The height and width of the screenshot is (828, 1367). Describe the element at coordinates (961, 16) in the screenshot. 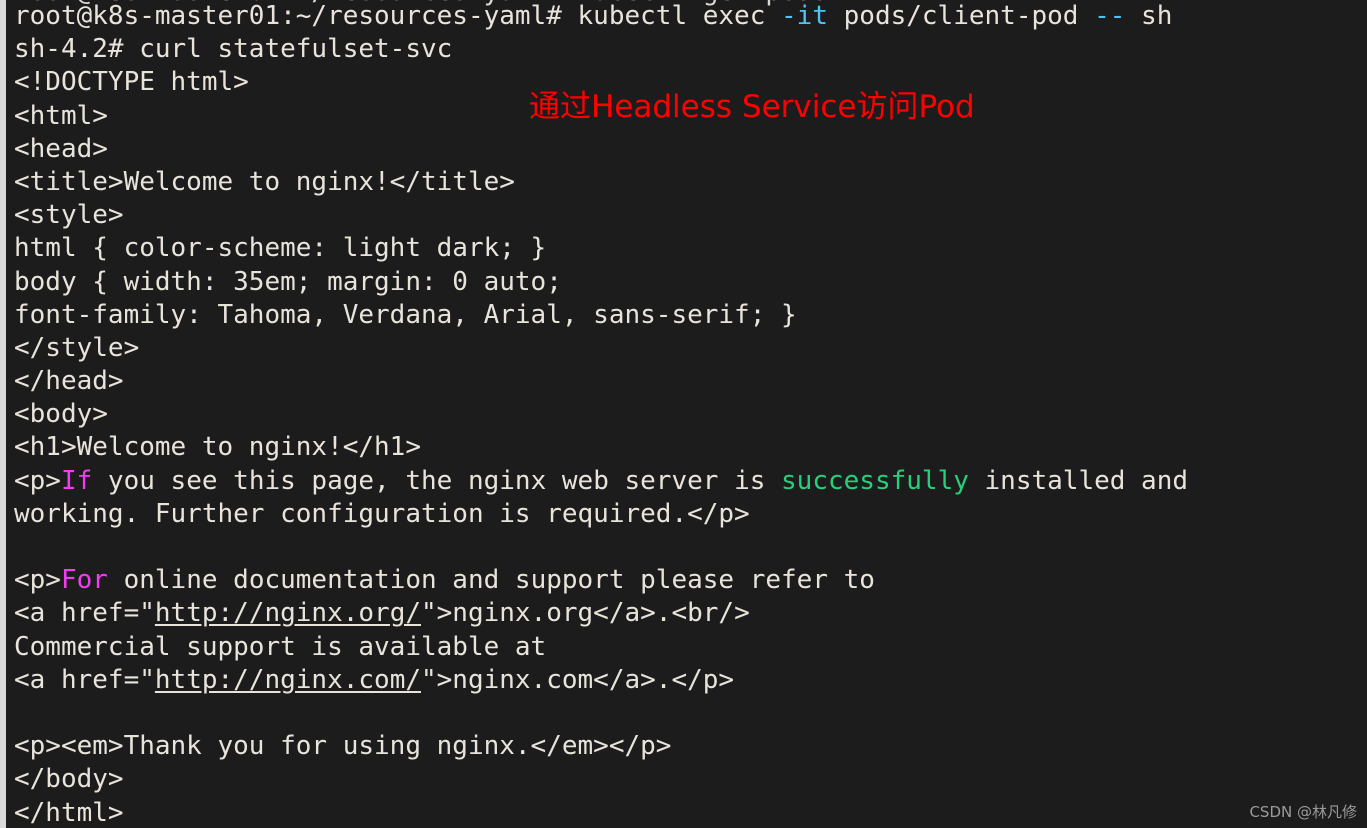

I see `terminal-segment: pods/client-pod` at that location.